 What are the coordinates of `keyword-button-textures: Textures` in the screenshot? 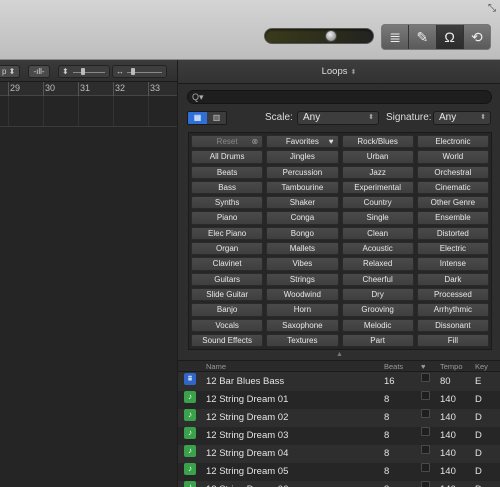 It's located at (302, 340).